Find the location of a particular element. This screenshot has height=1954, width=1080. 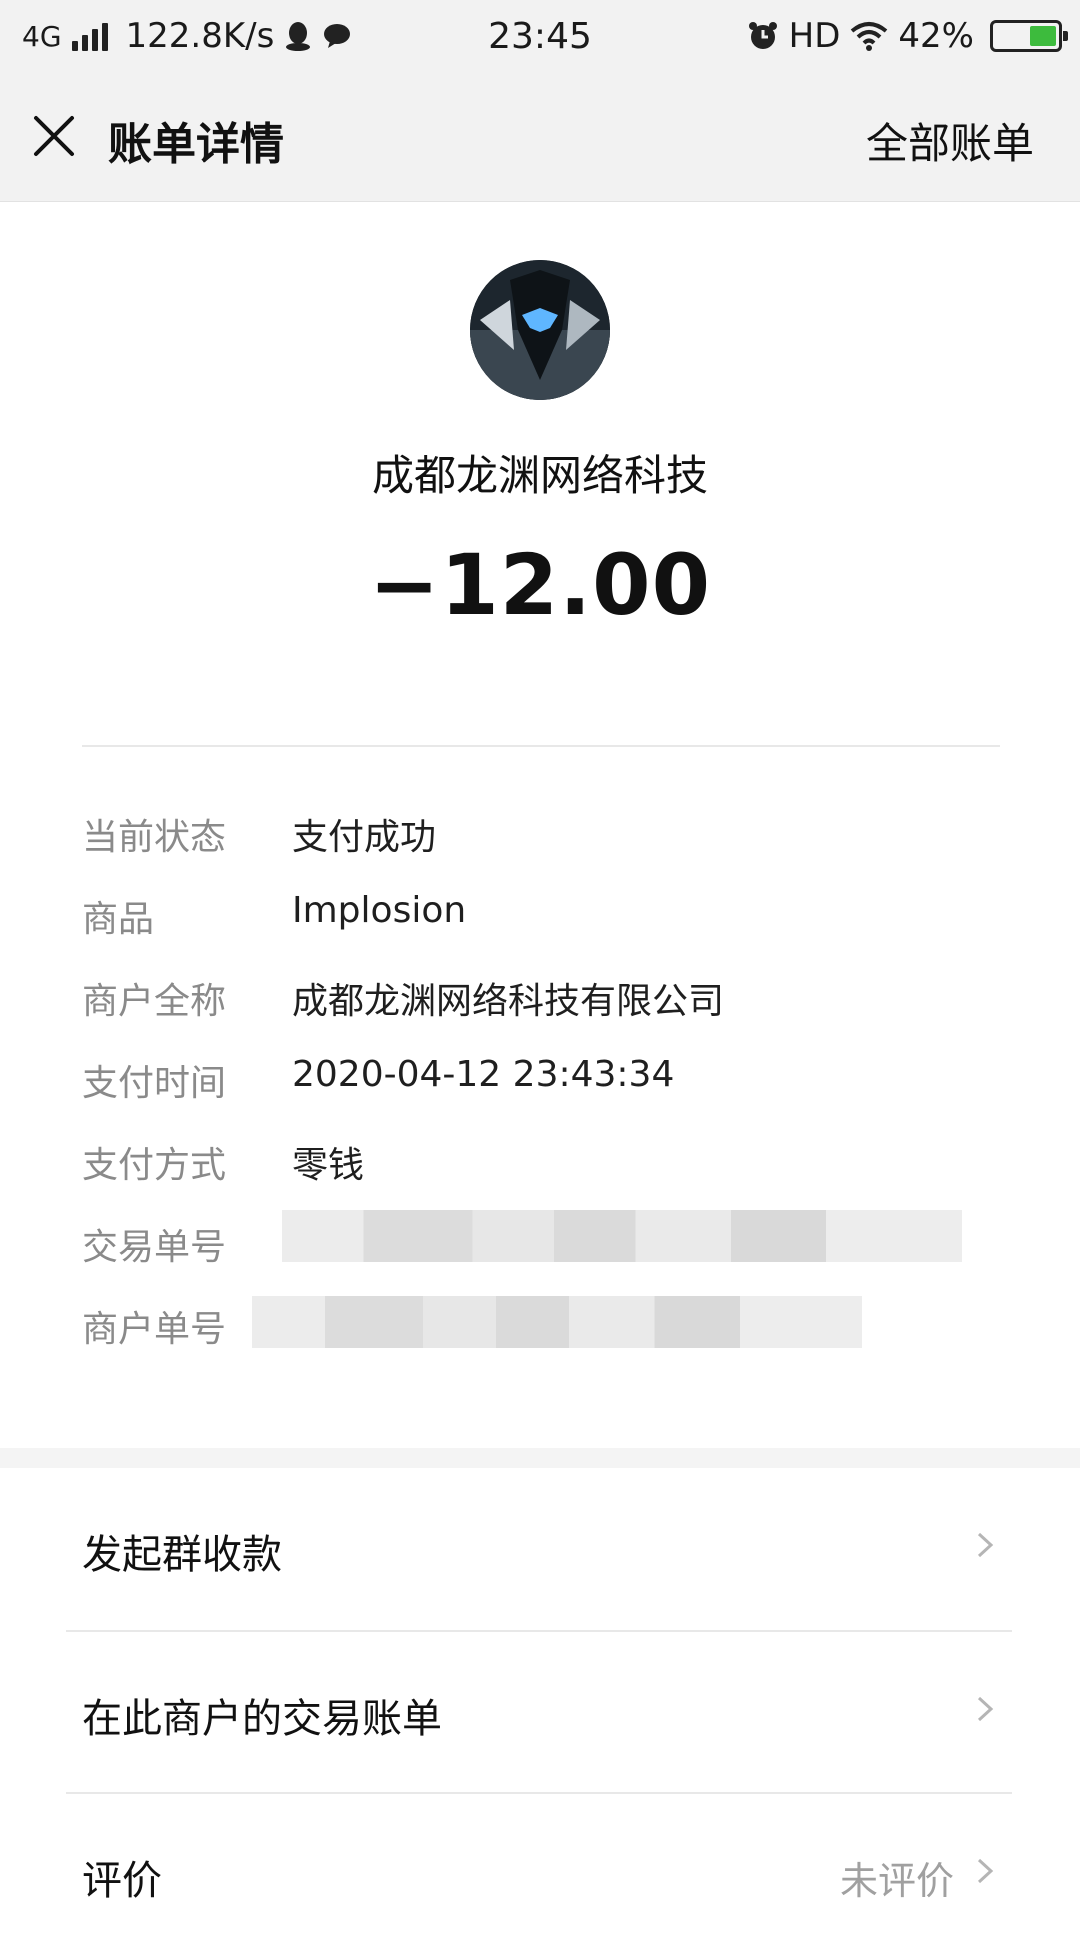

detail-key: 支付方式 is located at coordinates (154, 1165).